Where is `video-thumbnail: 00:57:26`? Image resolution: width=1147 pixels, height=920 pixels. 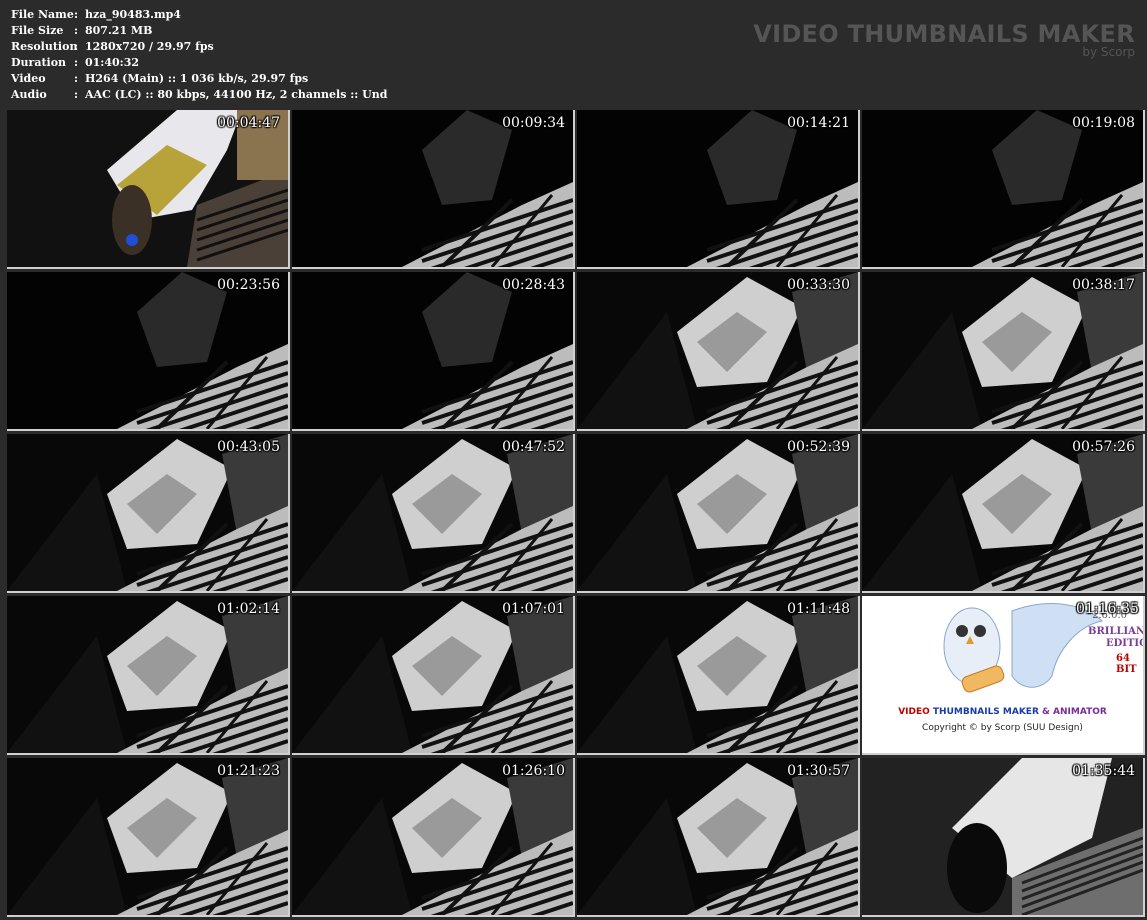 video-thumbnail: 00:57:26 is located at coordinates (1003, 513).